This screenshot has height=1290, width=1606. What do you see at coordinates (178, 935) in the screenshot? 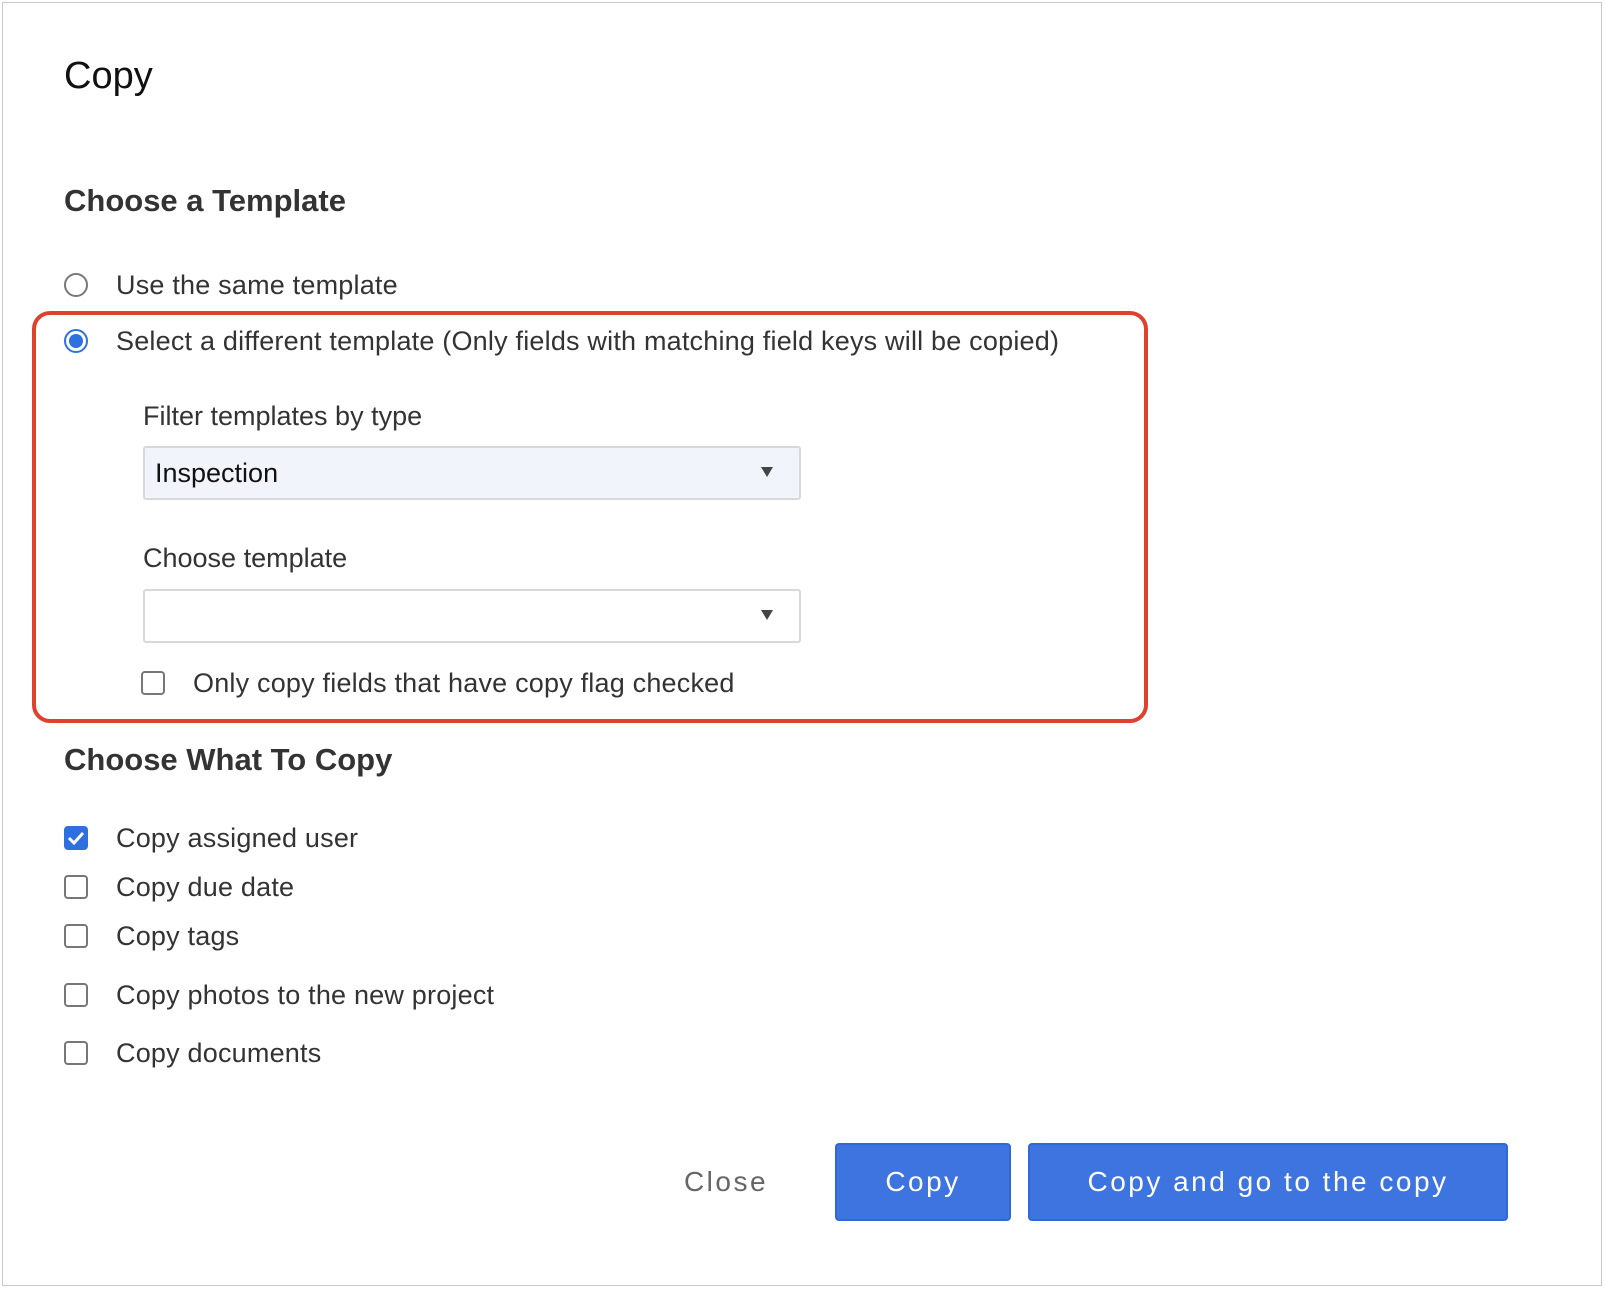
I see `copy-tags-label: Copy tags` at bounding box center [178, 935].